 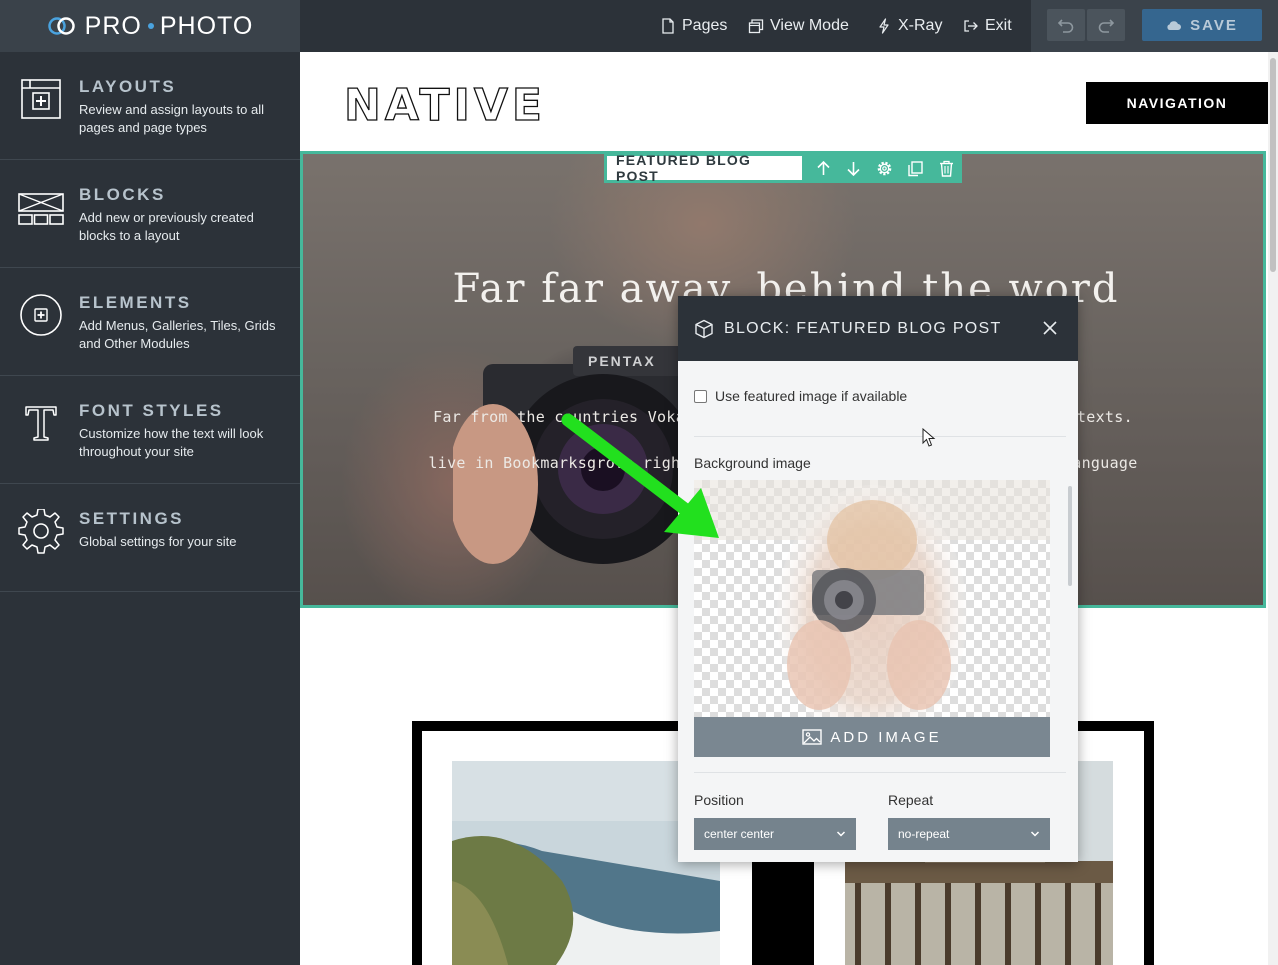 What do you see at coordinates (128, 86) in the screenshot?
I see `sidebar-item-title: LAYOUTS` at bounding box center [128, 86].